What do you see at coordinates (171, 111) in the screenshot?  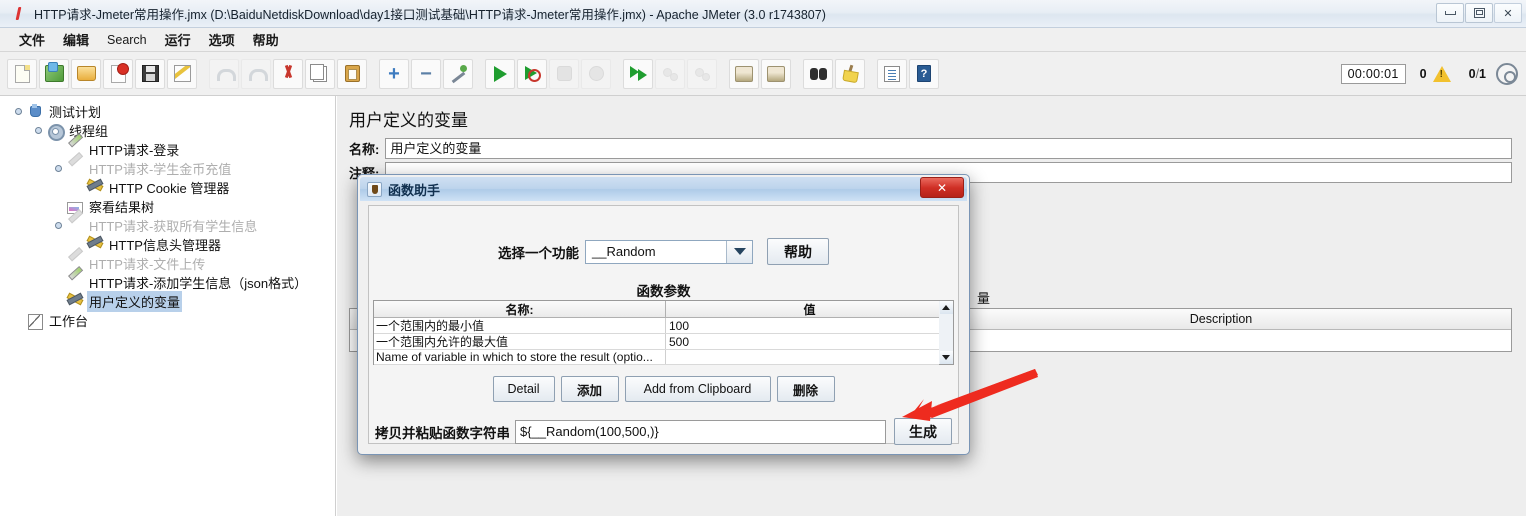 I see `tree-node: 测试计划` at bounding box center [171, 111].